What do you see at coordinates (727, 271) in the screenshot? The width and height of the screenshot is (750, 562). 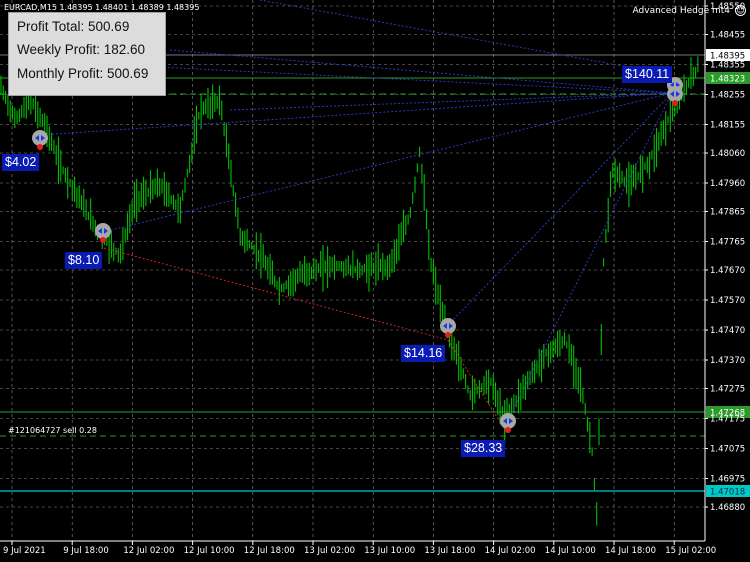 I see `price-tick-label: 1.47670` at bounding box center [727, 271].